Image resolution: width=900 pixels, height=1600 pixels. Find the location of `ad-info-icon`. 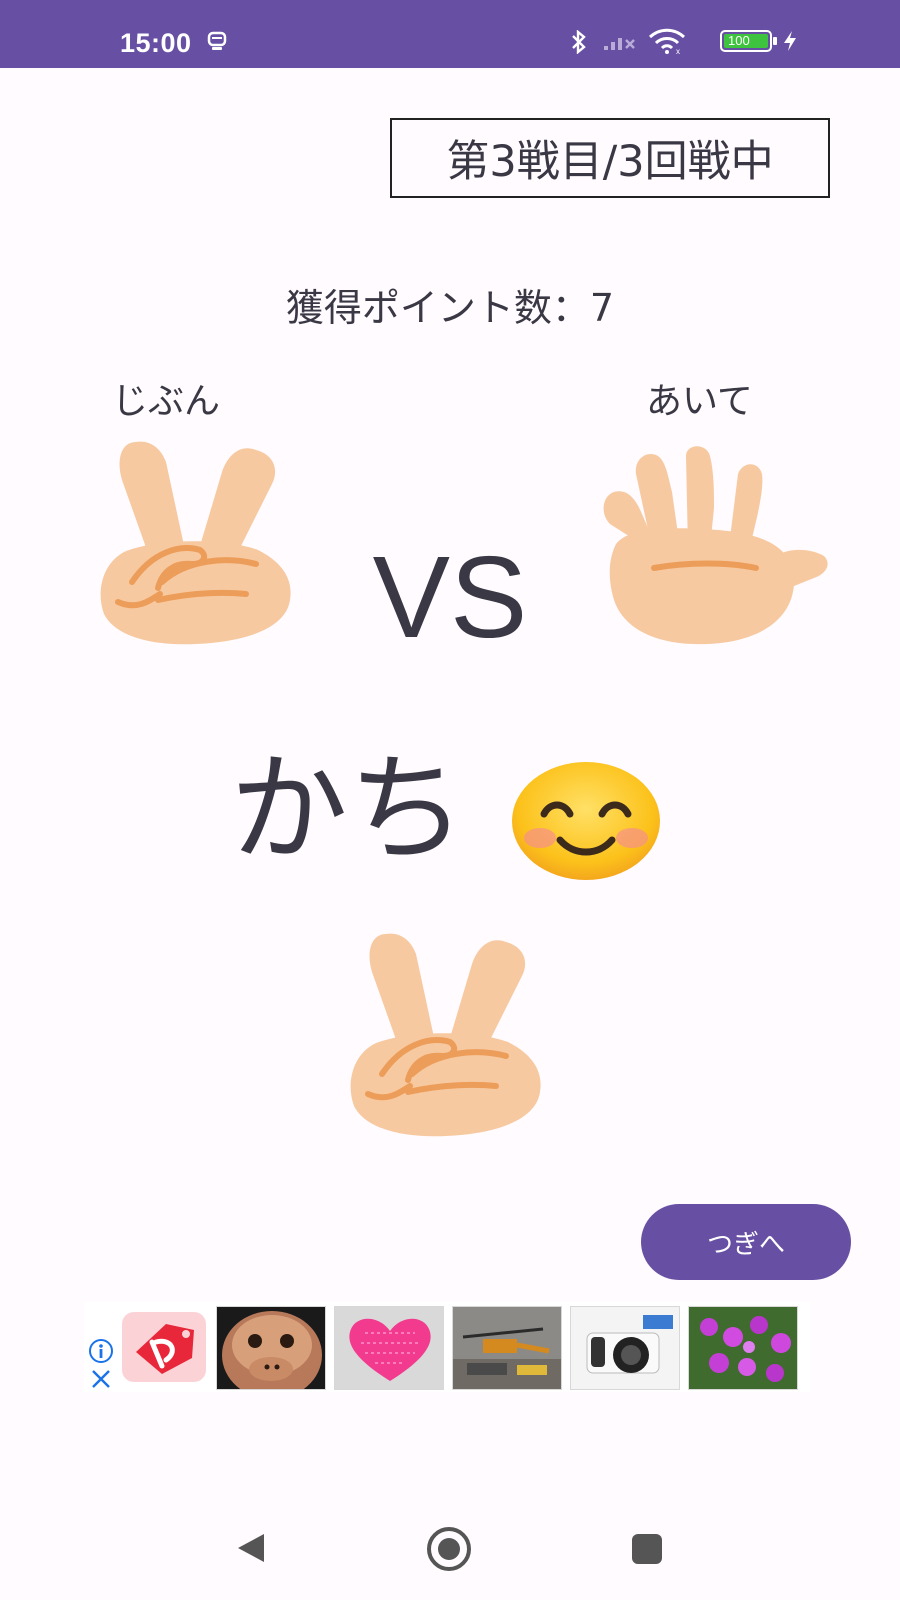

ad-info-icon is located at coordinates (101, 1353).